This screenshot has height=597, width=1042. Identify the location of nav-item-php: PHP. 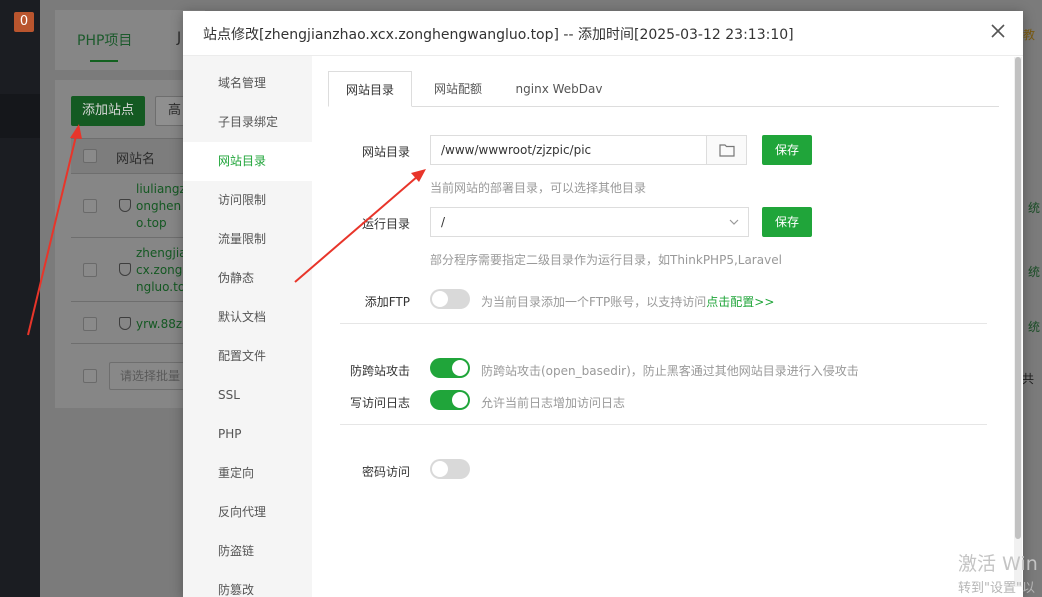
(247, 434).